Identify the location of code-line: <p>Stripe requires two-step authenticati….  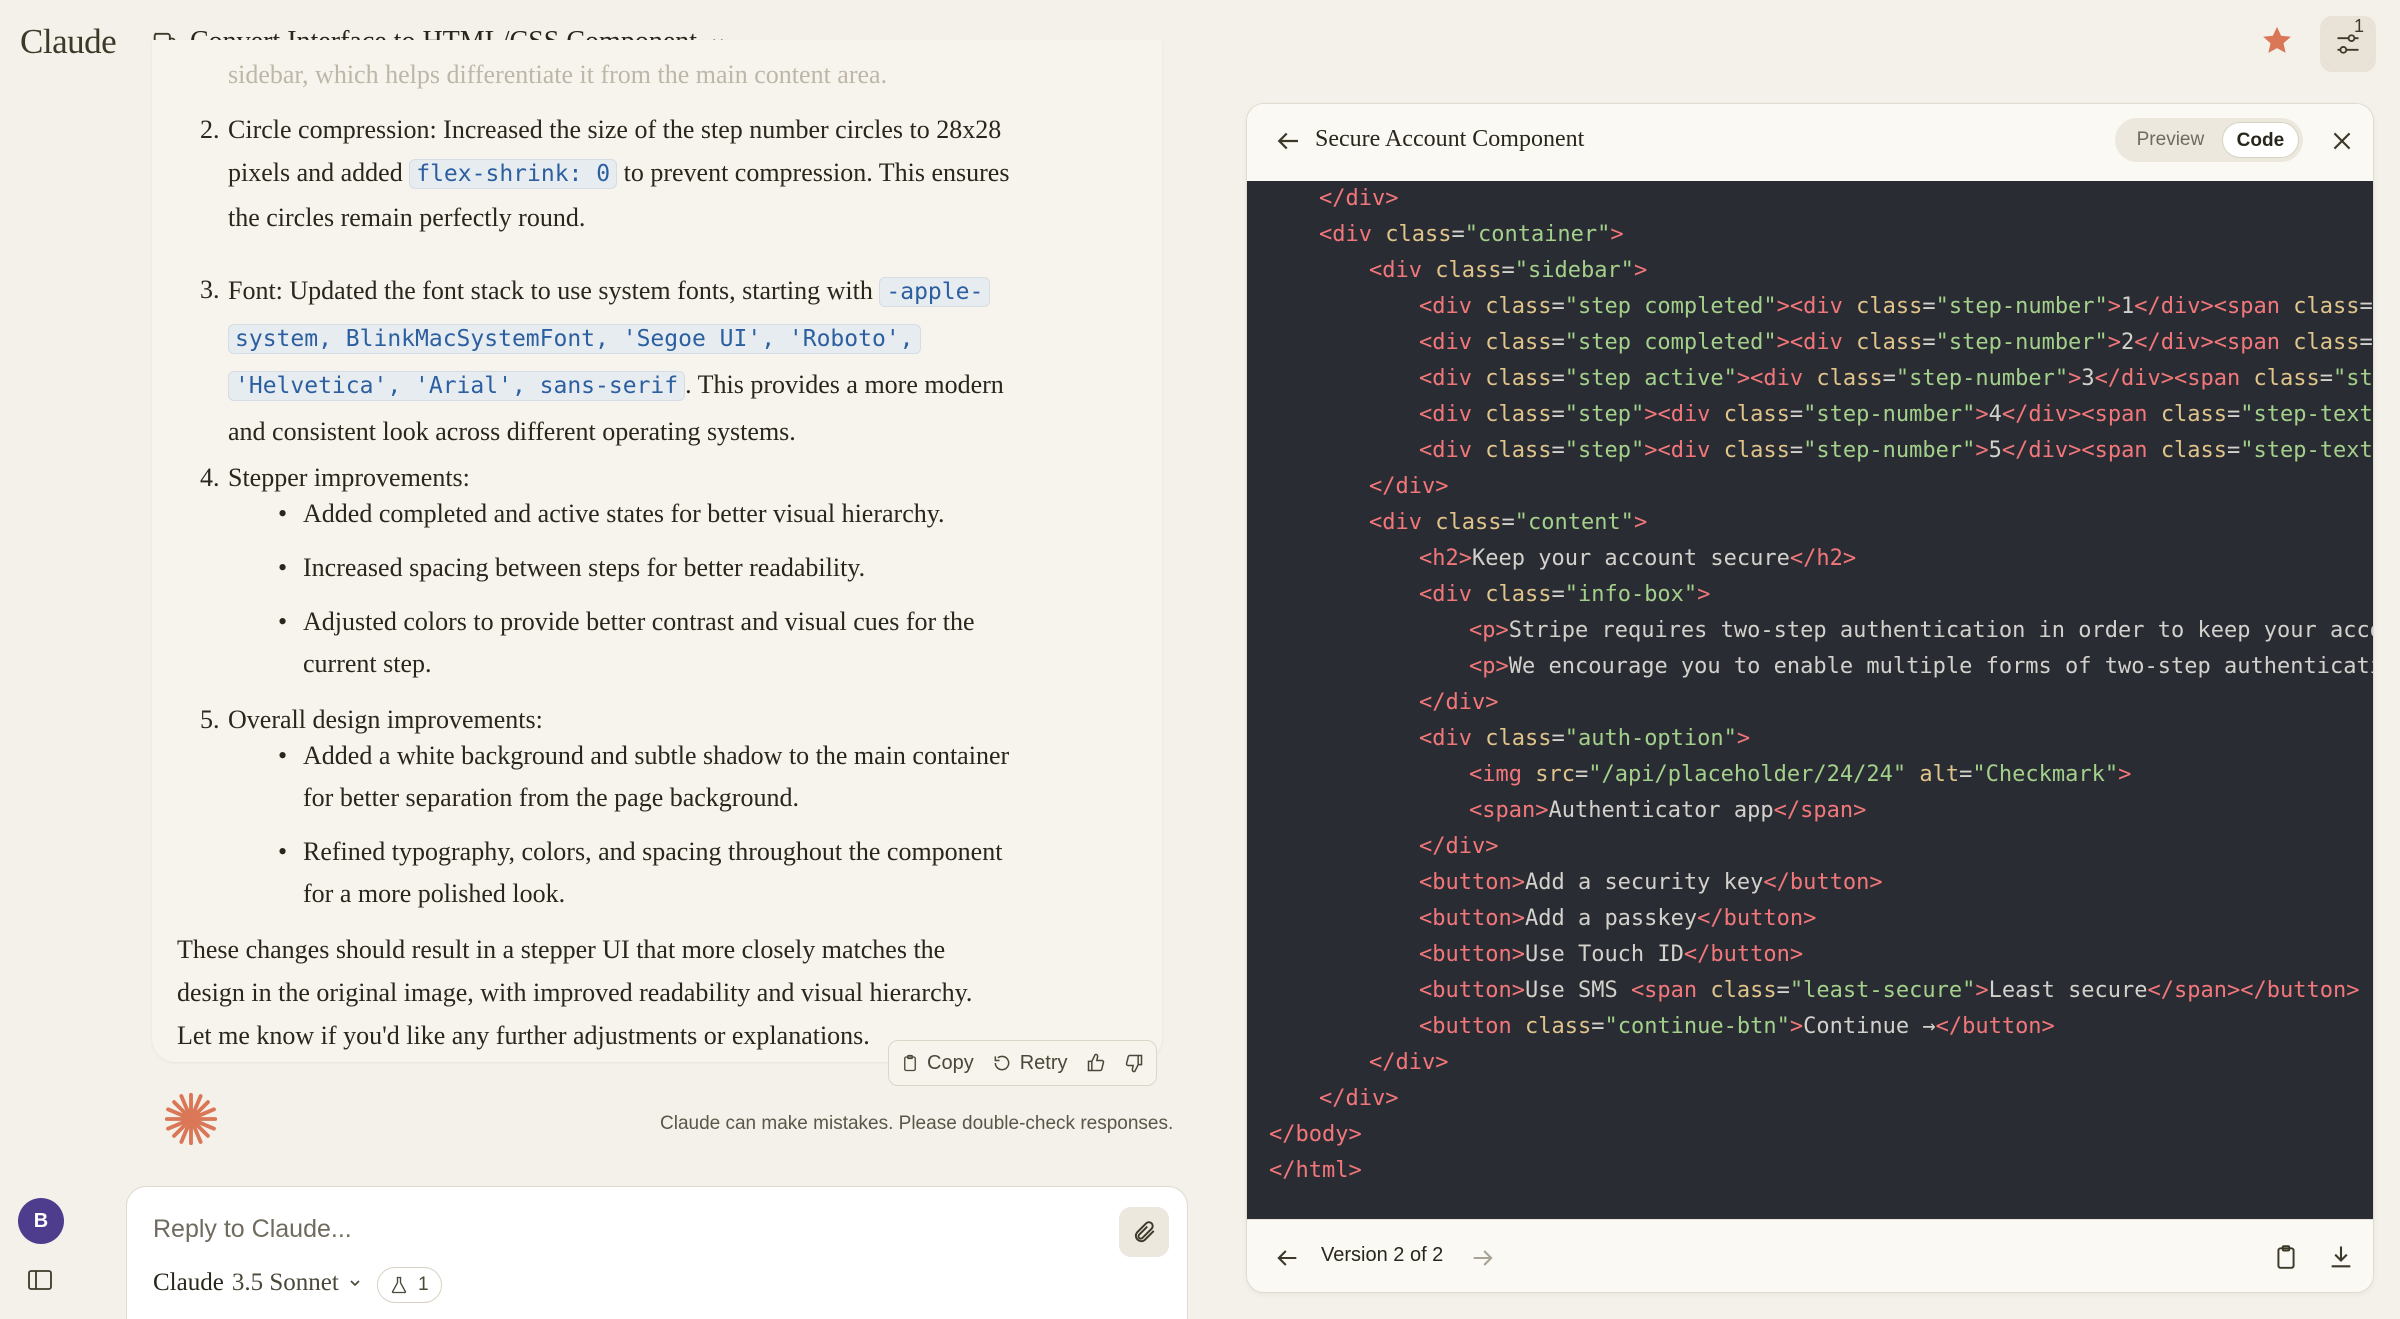
(1921, 630).